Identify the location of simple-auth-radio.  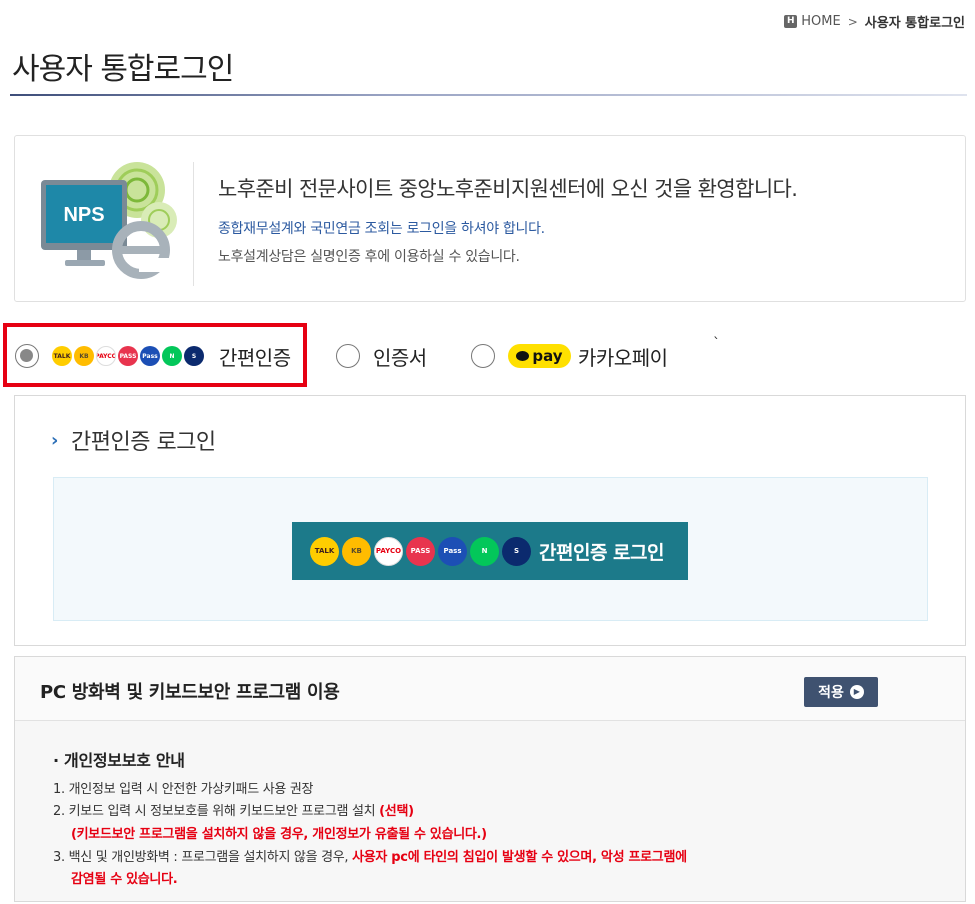
(27, 356).